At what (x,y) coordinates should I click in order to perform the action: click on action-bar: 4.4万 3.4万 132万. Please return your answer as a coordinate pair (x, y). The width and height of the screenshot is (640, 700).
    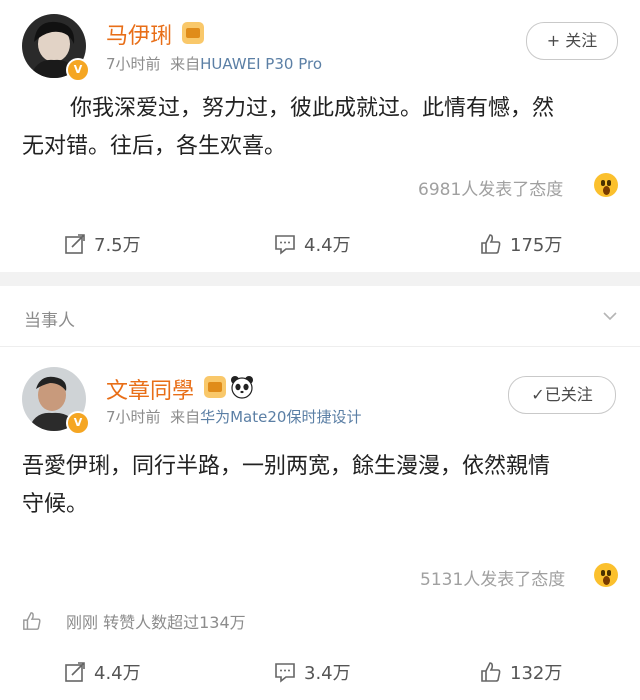
    Looking at the image, I should click on (320, 672).